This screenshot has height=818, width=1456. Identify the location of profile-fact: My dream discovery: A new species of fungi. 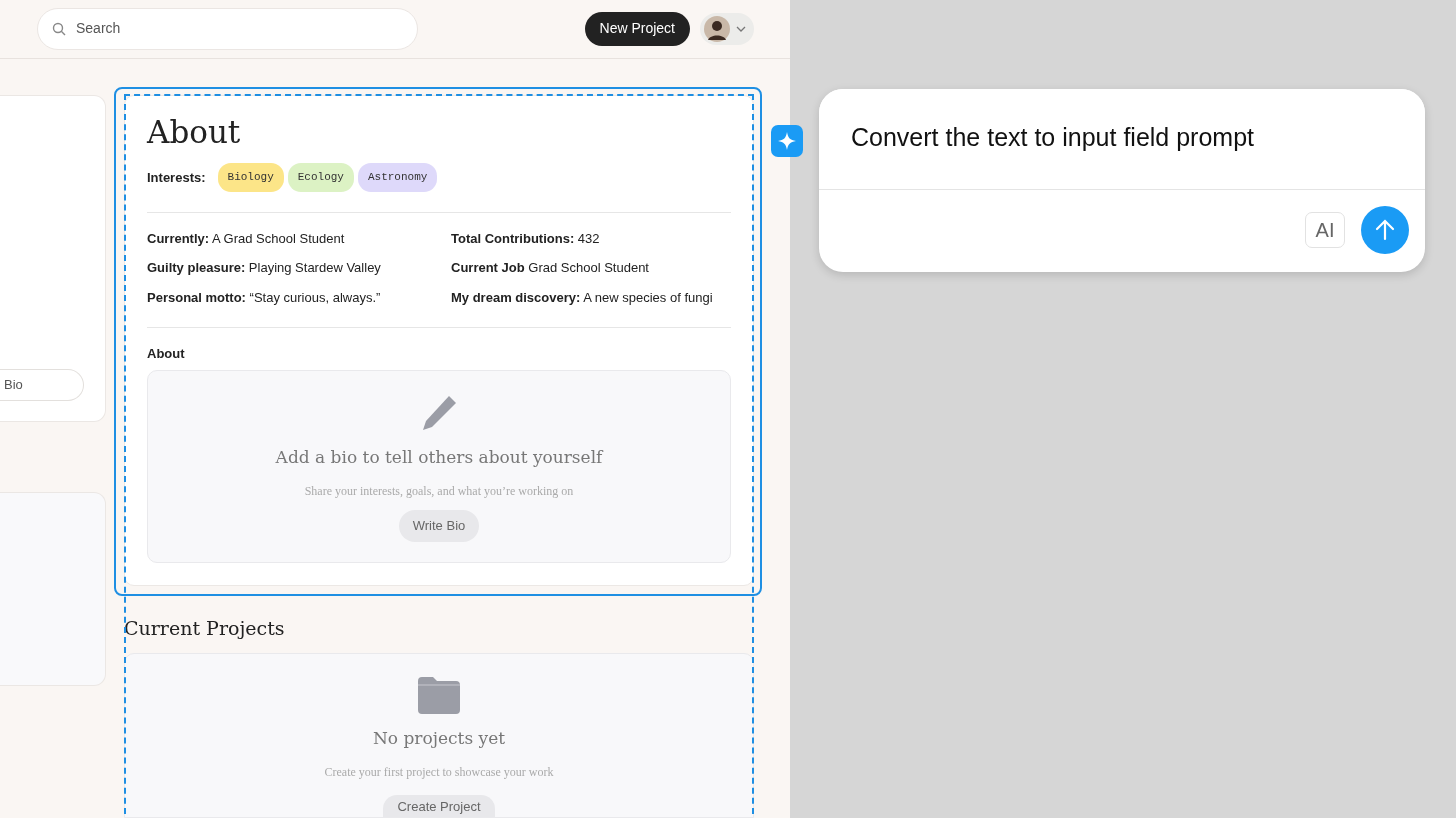
(582, 297).